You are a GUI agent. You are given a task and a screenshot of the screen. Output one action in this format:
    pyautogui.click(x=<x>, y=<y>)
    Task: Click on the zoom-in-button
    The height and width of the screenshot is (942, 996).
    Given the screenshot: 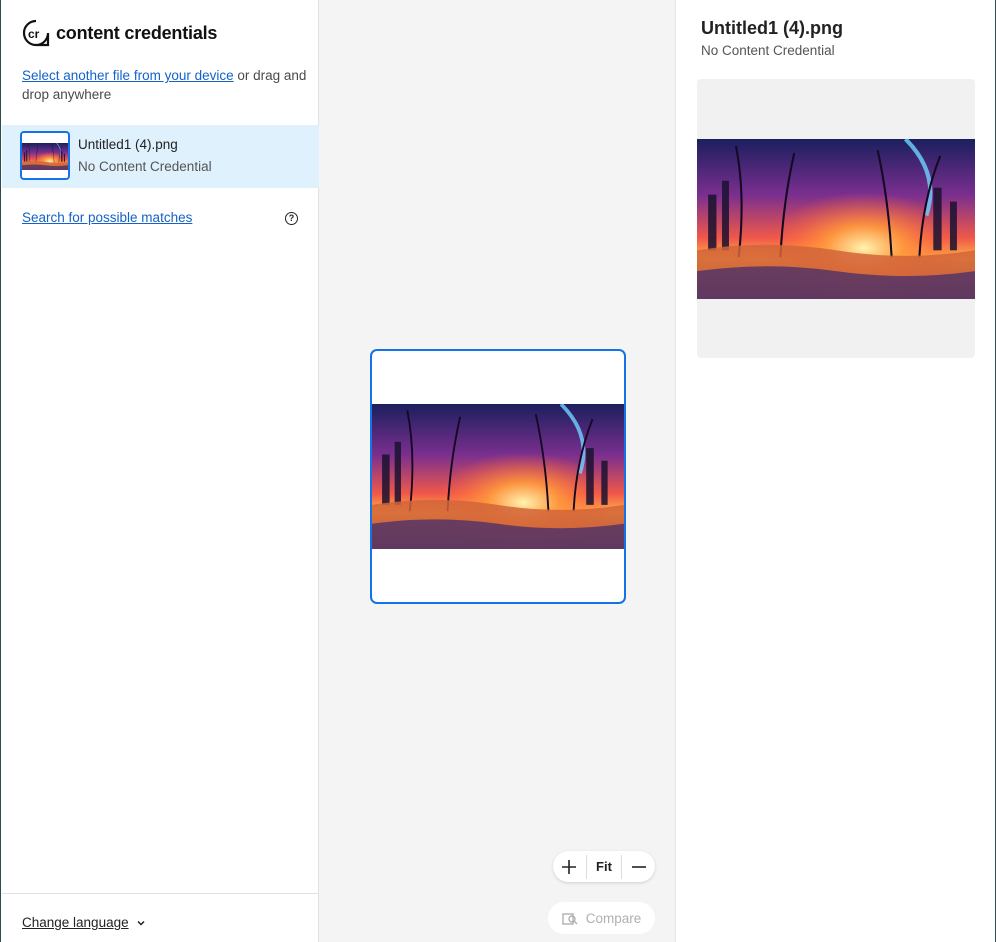 What is the action you would take?
    pyautogui.click(x=569, y=867)
    